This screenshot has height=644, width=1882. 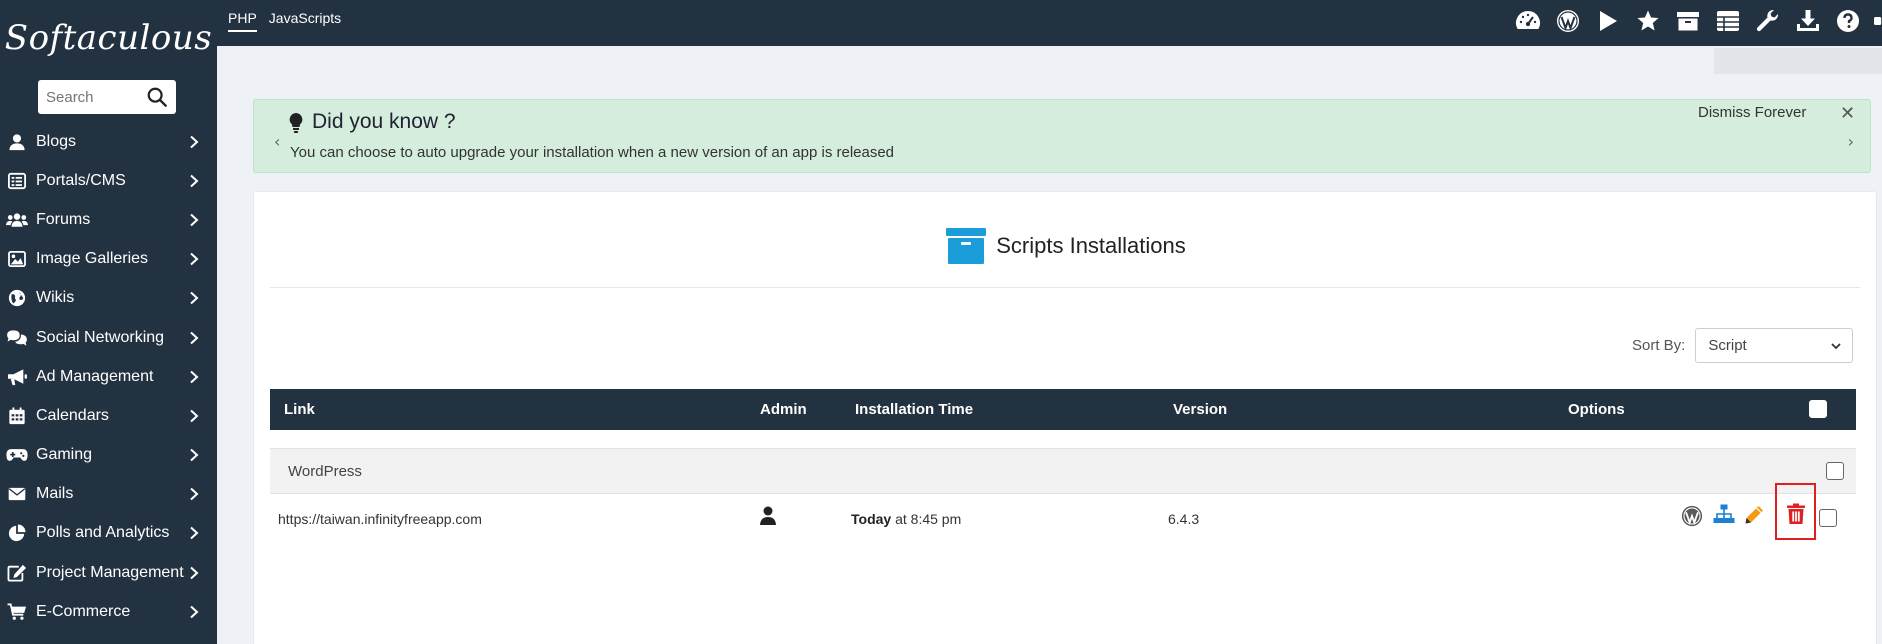 What do you see at coordinates (305, 21) in the screenshot?
I see `tab-javascripts: JavaScripts` at bounding box center [305, 21].